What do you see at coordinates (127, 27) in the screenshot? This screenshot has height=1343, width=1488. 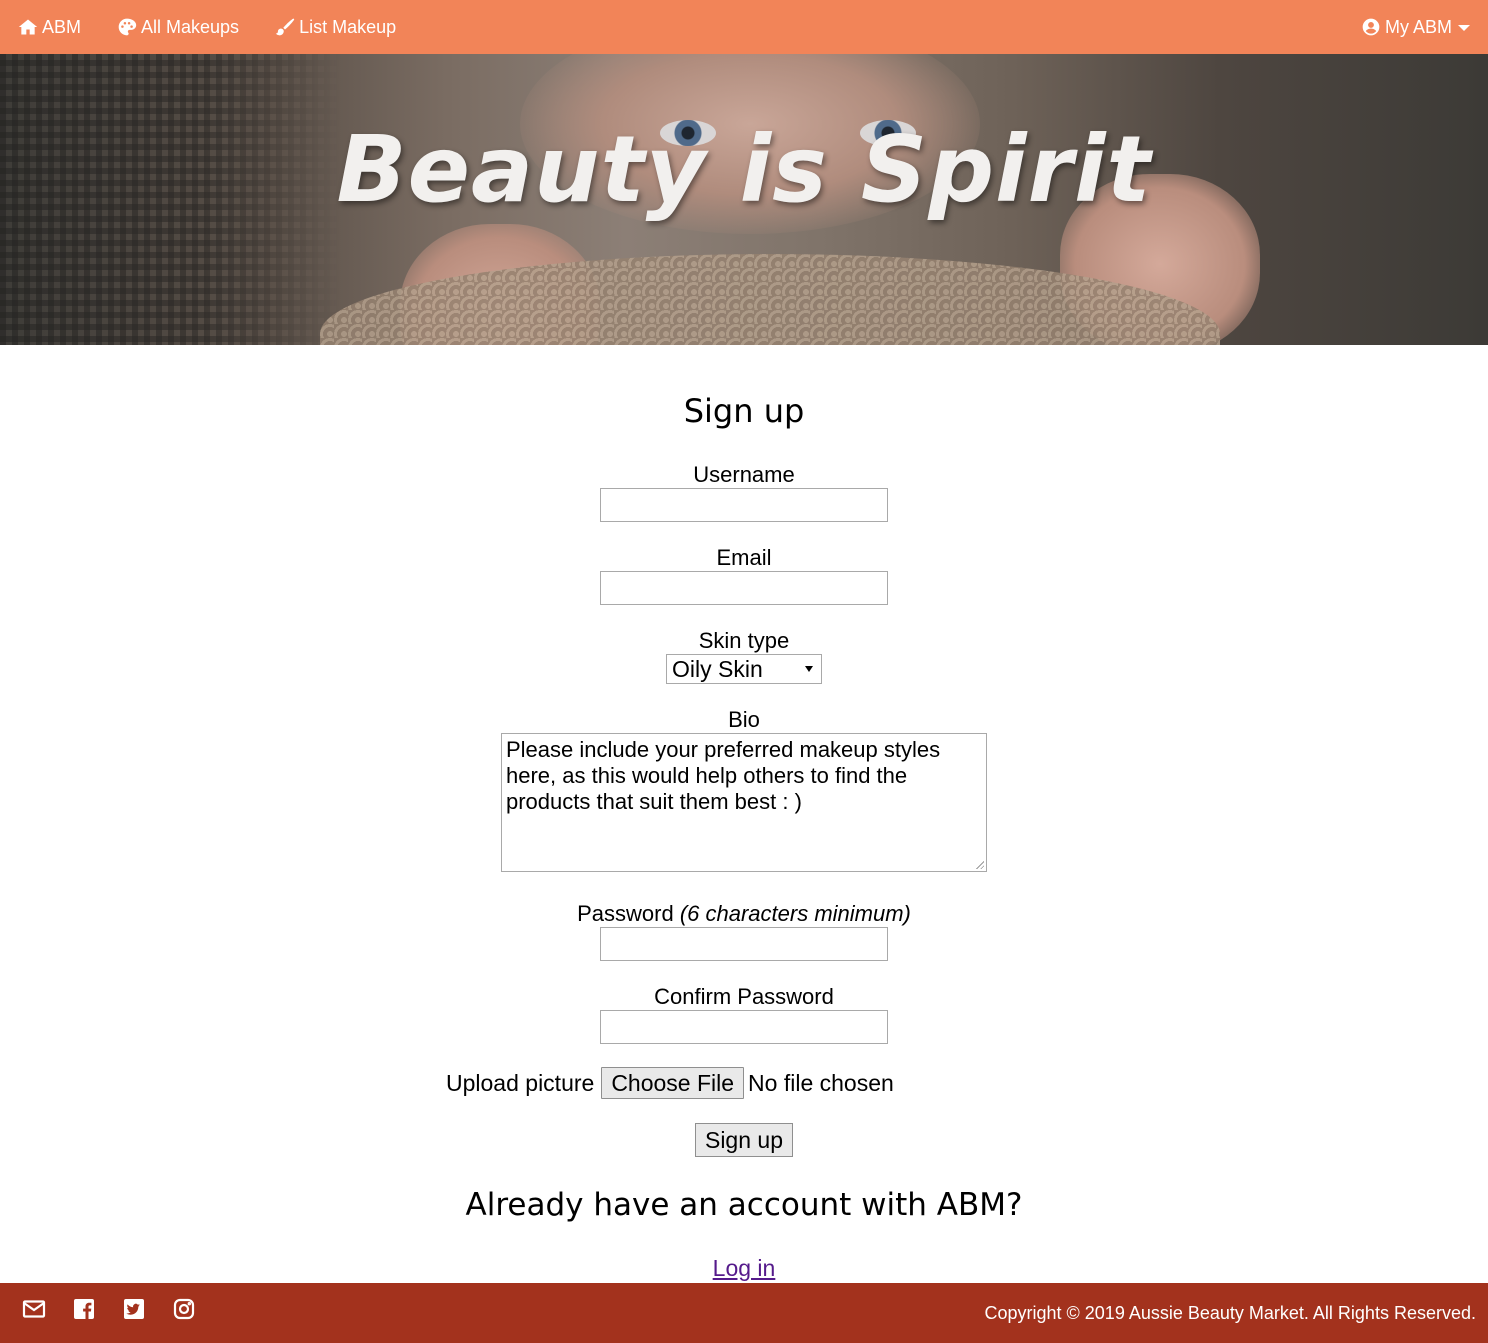 I see `palette-icon` at bounding box center [127, 27].